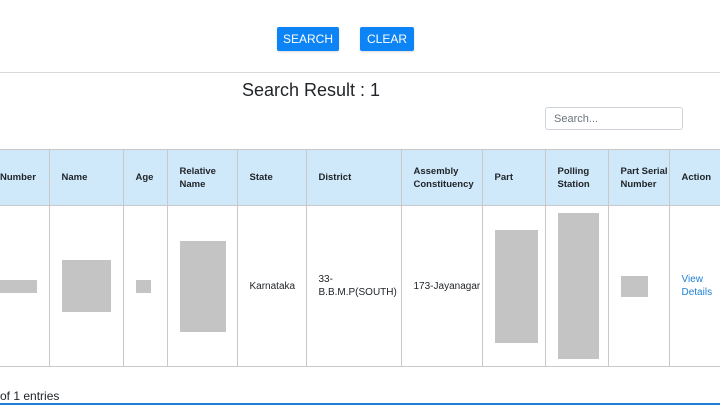  I want to click on cell-state: Karnataka, so click(271, 286).